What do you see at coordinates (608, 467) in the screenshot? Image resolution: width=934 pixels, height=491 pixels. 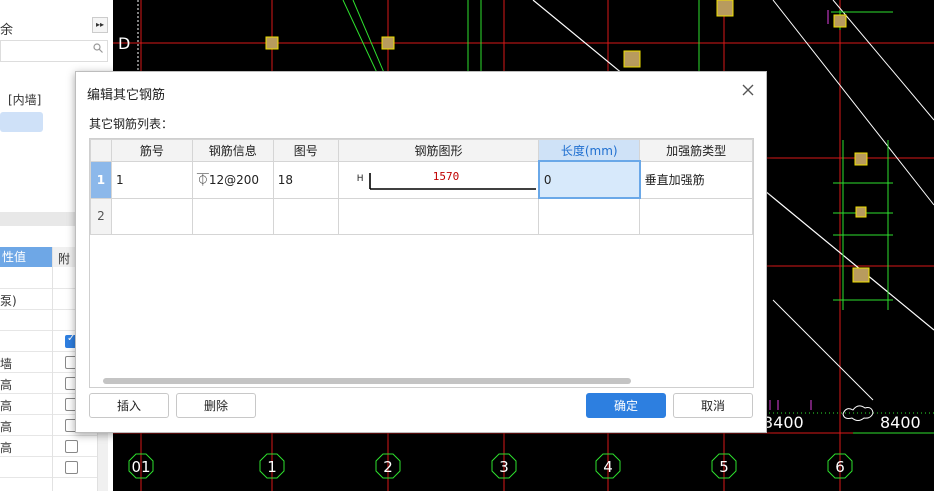 I see `axis-label: 4` at bounding box center [608, 467].